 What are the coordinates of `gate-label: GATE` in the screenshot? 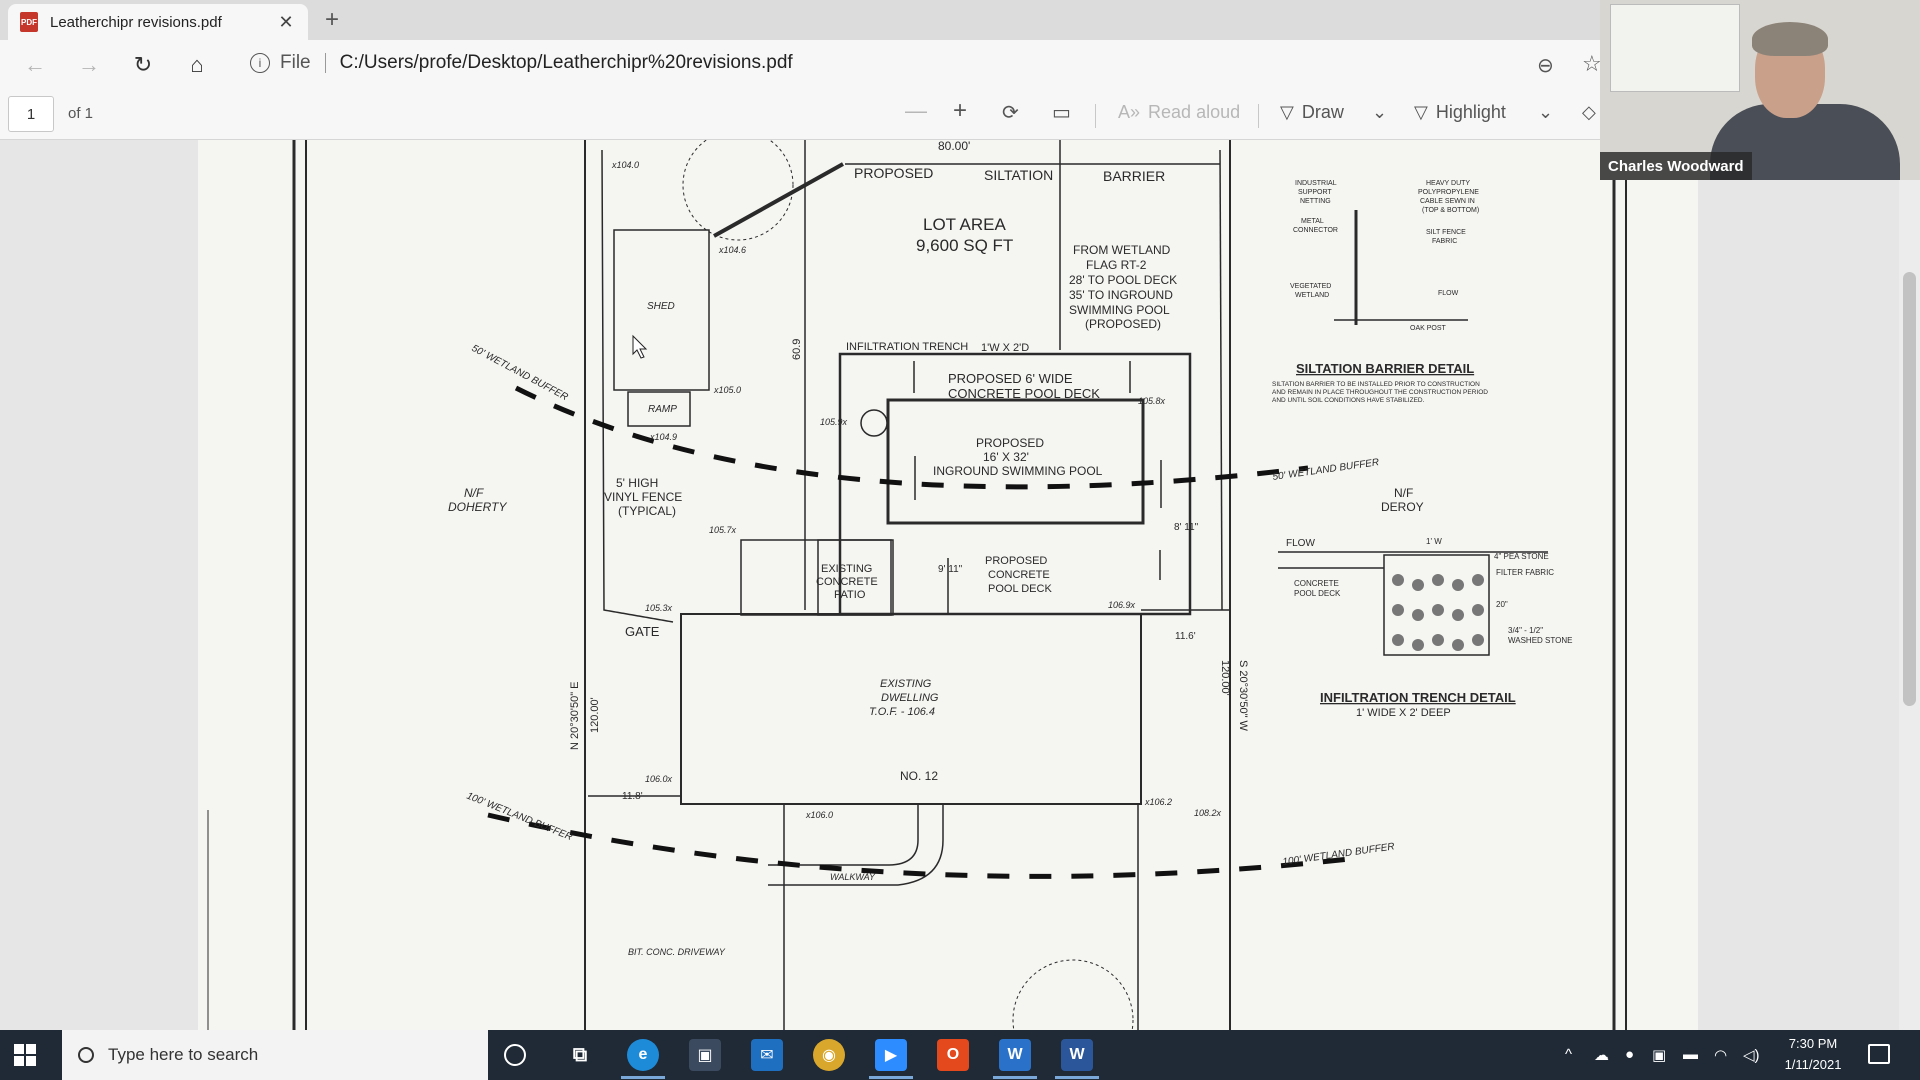 It's located at (642, 631).